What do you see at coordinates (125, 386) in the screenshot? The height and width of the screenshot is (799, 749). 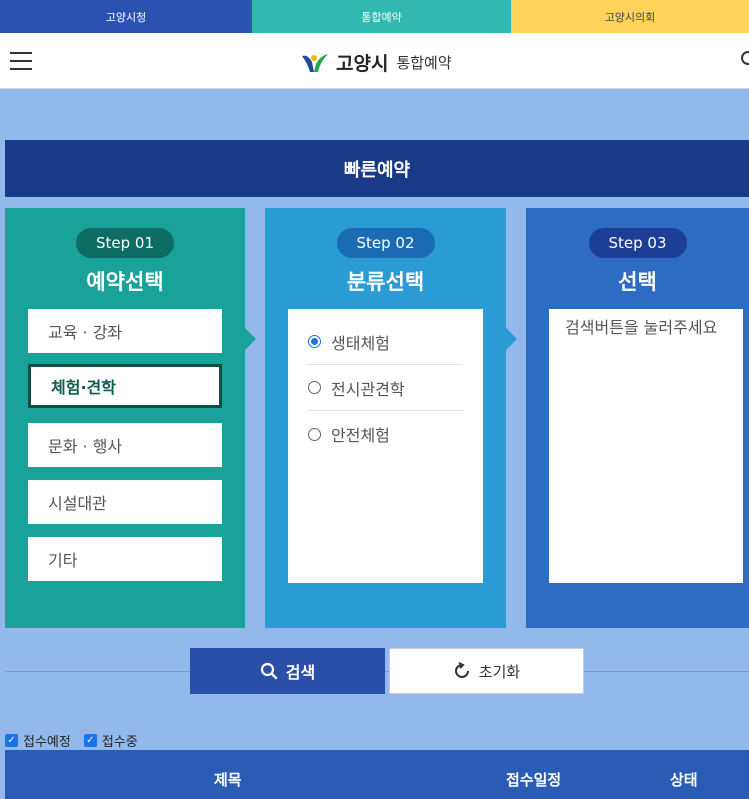 I see `category-experience: 체험·견학` at bounding box center [125, 386].